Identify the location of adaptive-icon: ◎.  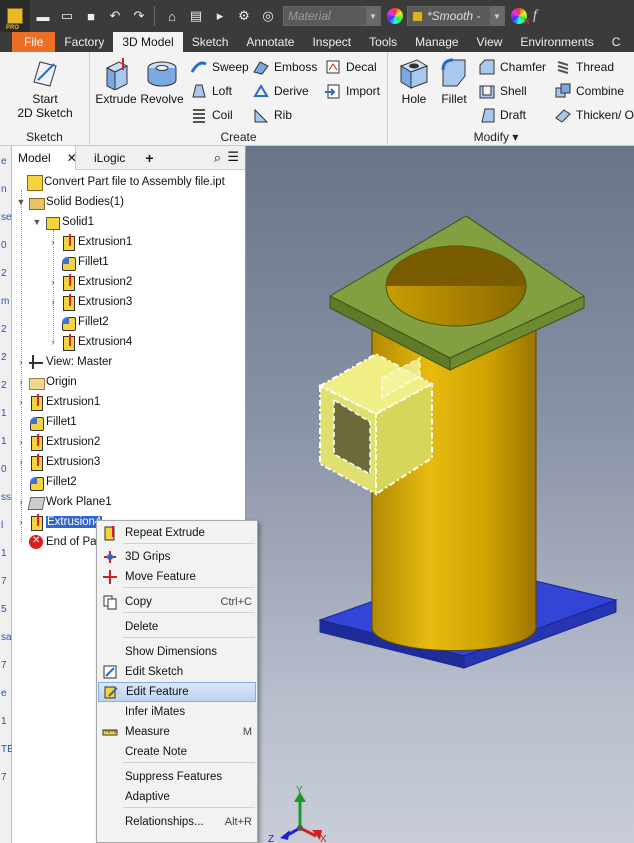
(268, 16).